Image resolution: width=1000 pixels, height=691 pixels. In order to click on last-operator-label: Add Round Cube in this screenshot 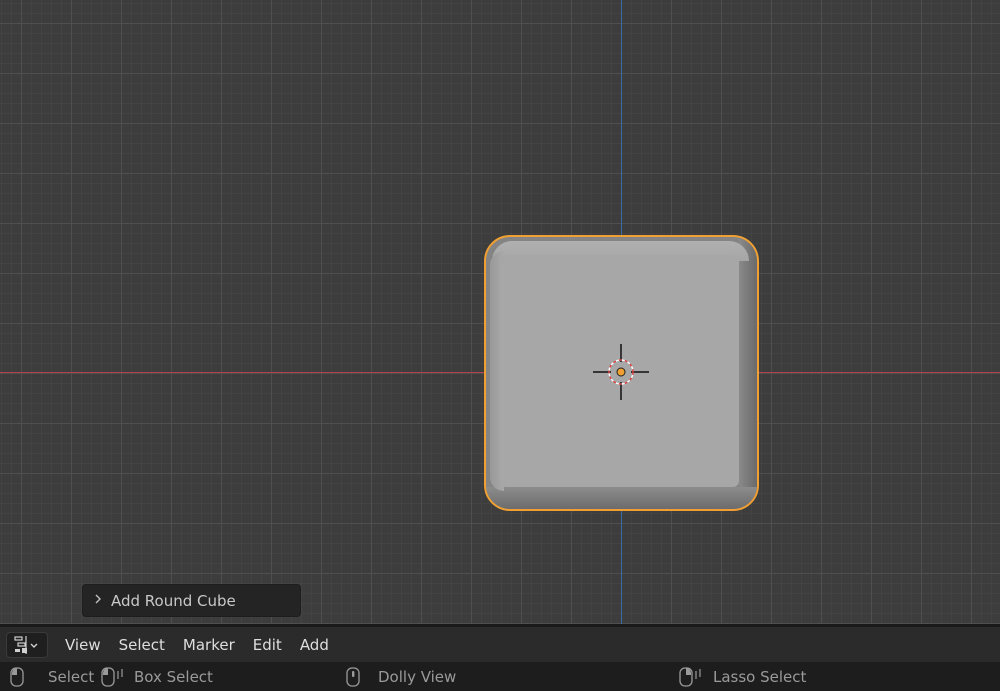, I will do `click(173, 600)`.